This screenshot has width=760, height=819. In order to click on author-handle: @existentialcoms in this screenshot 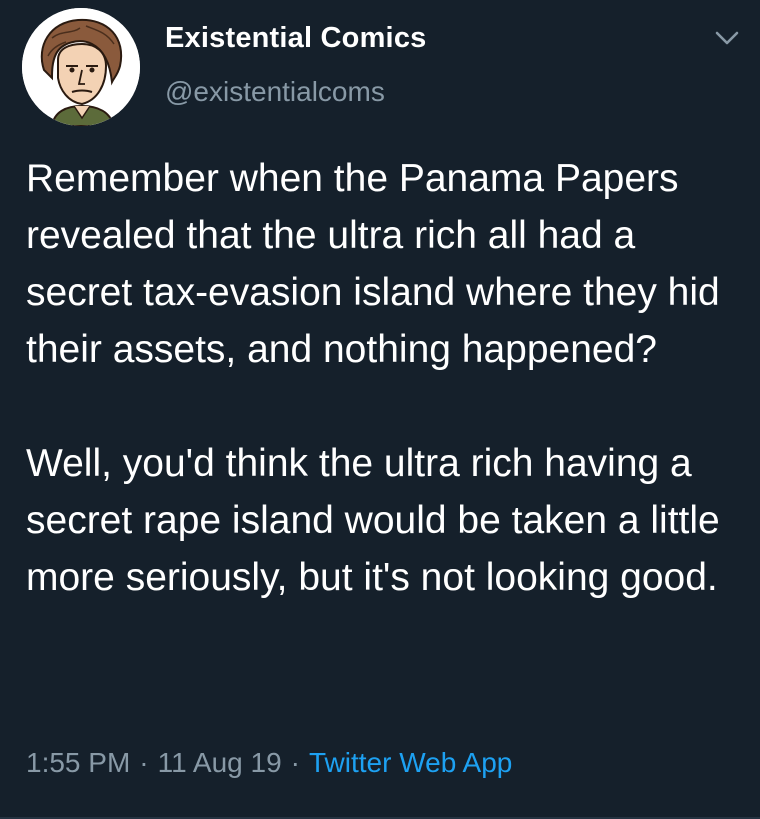, I will do `click(275, 92)`.